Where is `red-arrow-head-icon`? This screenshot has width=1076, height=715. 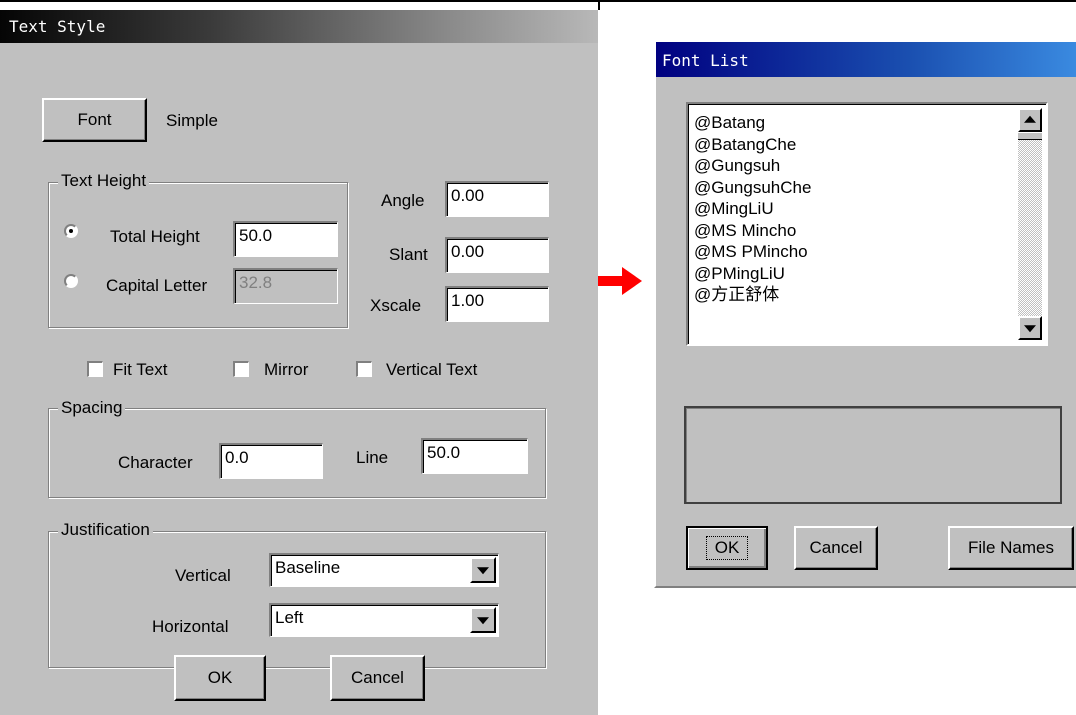
red-arrow-head-icon is located at coordinates (632, 281).